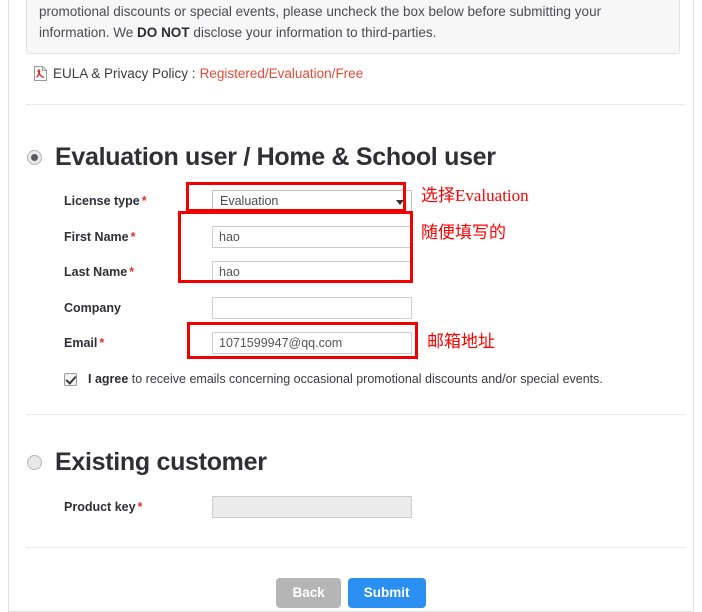 The height and width of the screenshot is (612, 702). What do you see at coordinates (102, 343) in the screenshot?
I see `required-marker-email: *` at bounding box center [102, 343].